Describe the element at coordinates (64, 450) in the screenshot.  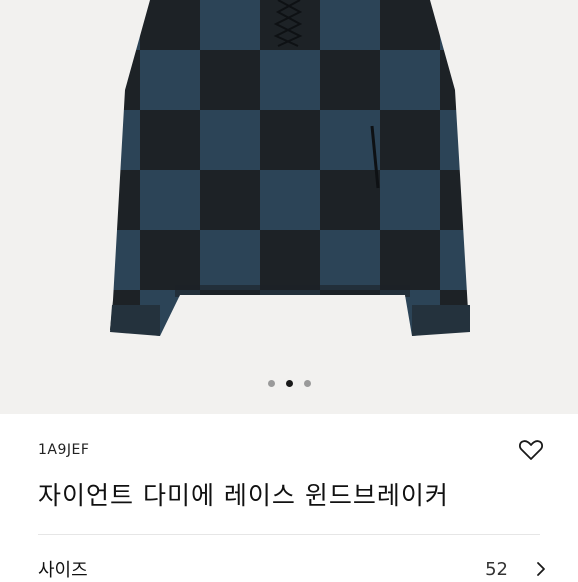
I see `product-sku: 1A9JEF` at that location.